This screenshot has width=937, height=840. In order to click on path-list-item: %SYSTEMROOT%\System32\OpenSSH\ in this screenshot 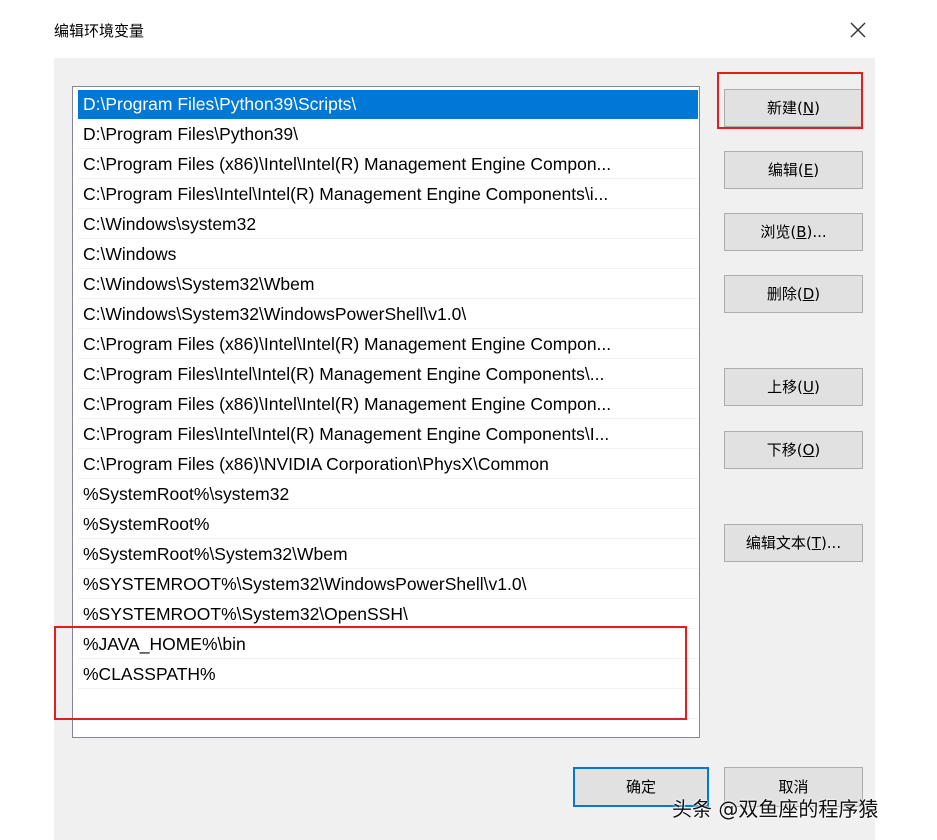, I will do `click(388, 614)`.